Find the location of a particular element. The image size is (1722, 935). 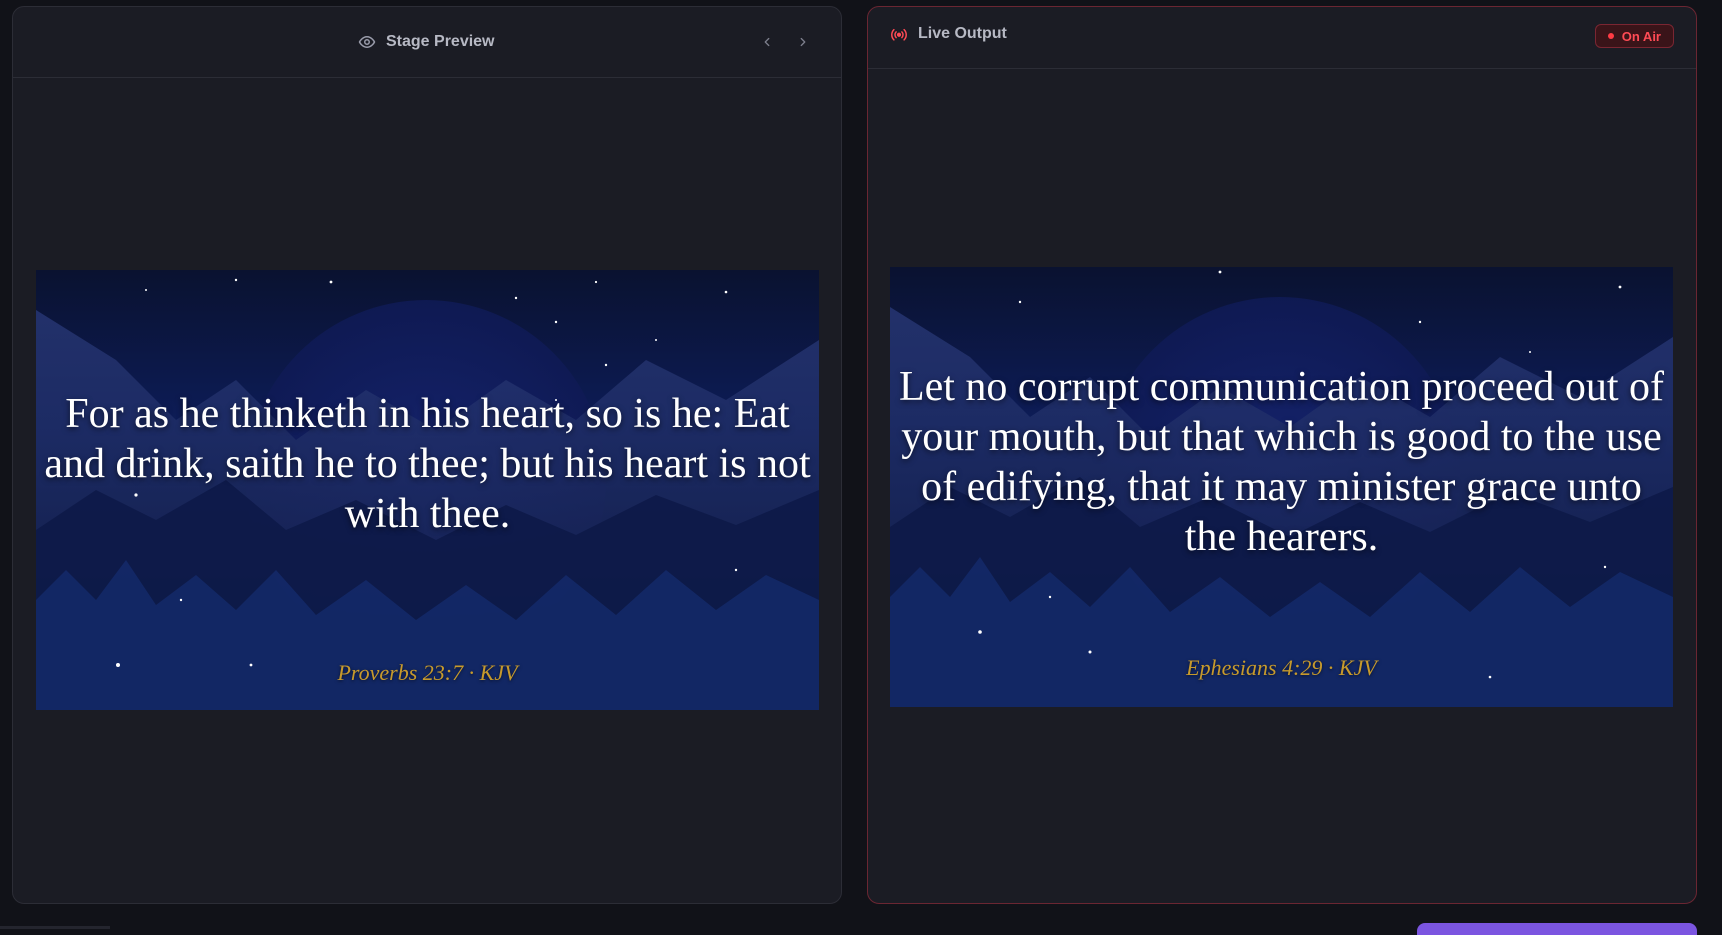

live-output-header: Live Output On Air is located at coordinates (1282, 38).